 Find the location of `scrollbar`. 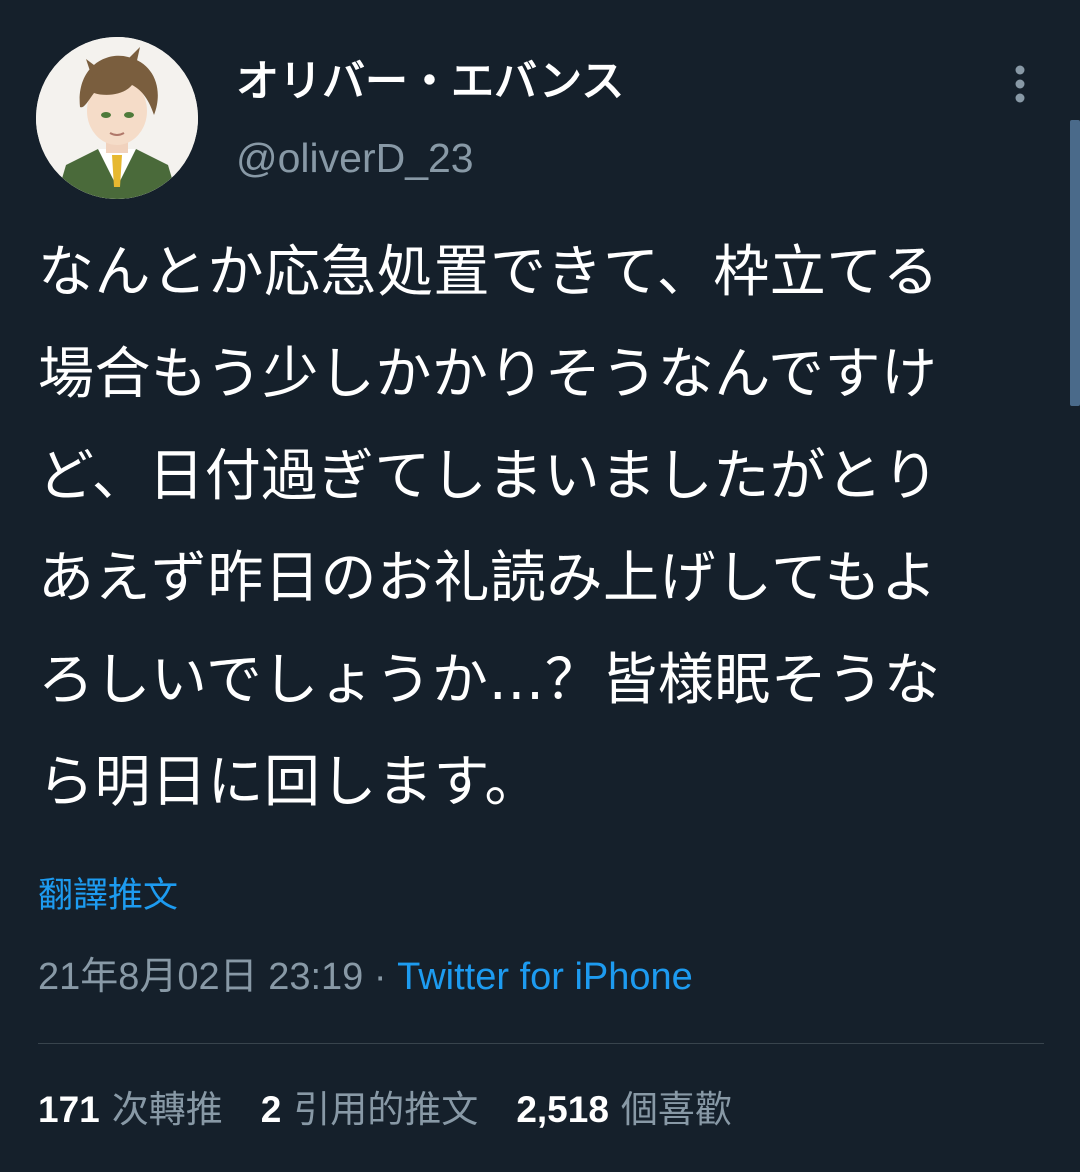

scrollbar is located at coordinates (1075, 263).